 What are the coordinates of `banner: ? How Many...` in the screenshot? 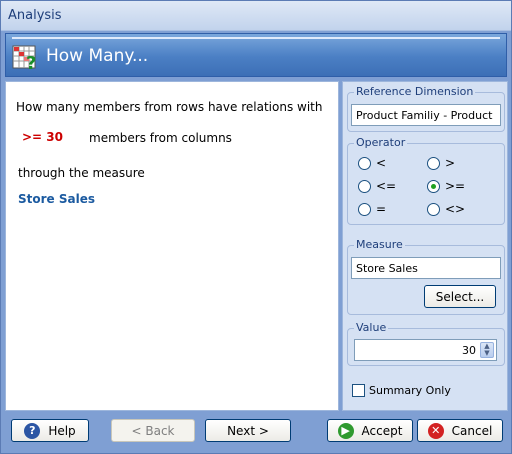 It's located at (256, 55).